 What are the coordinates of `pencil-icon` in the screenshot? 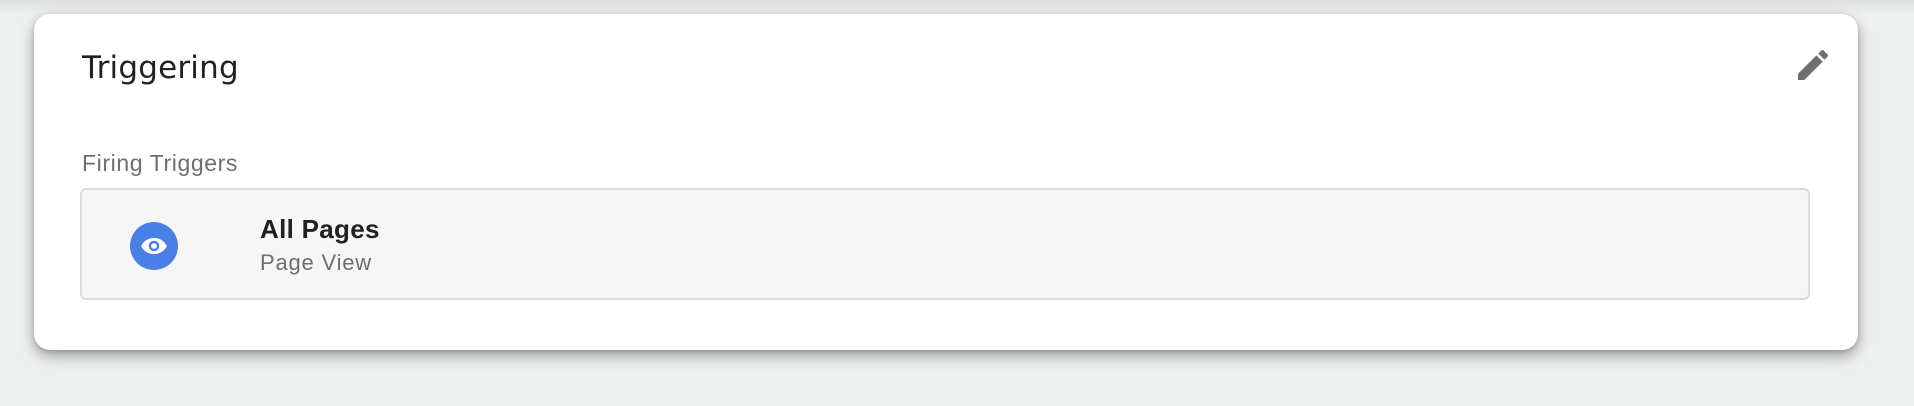 It's located at (1813, 64).